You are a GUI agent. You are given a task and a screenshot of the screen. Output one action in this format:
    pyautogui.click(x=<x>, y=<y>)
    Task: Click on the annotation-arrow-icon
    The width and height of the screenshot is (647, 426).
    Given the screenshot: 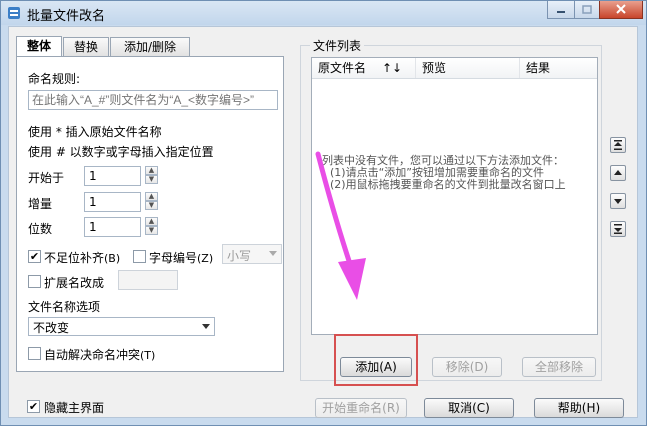 What is the action you would take?
    pyautogui.click(x=340, y=225)
    